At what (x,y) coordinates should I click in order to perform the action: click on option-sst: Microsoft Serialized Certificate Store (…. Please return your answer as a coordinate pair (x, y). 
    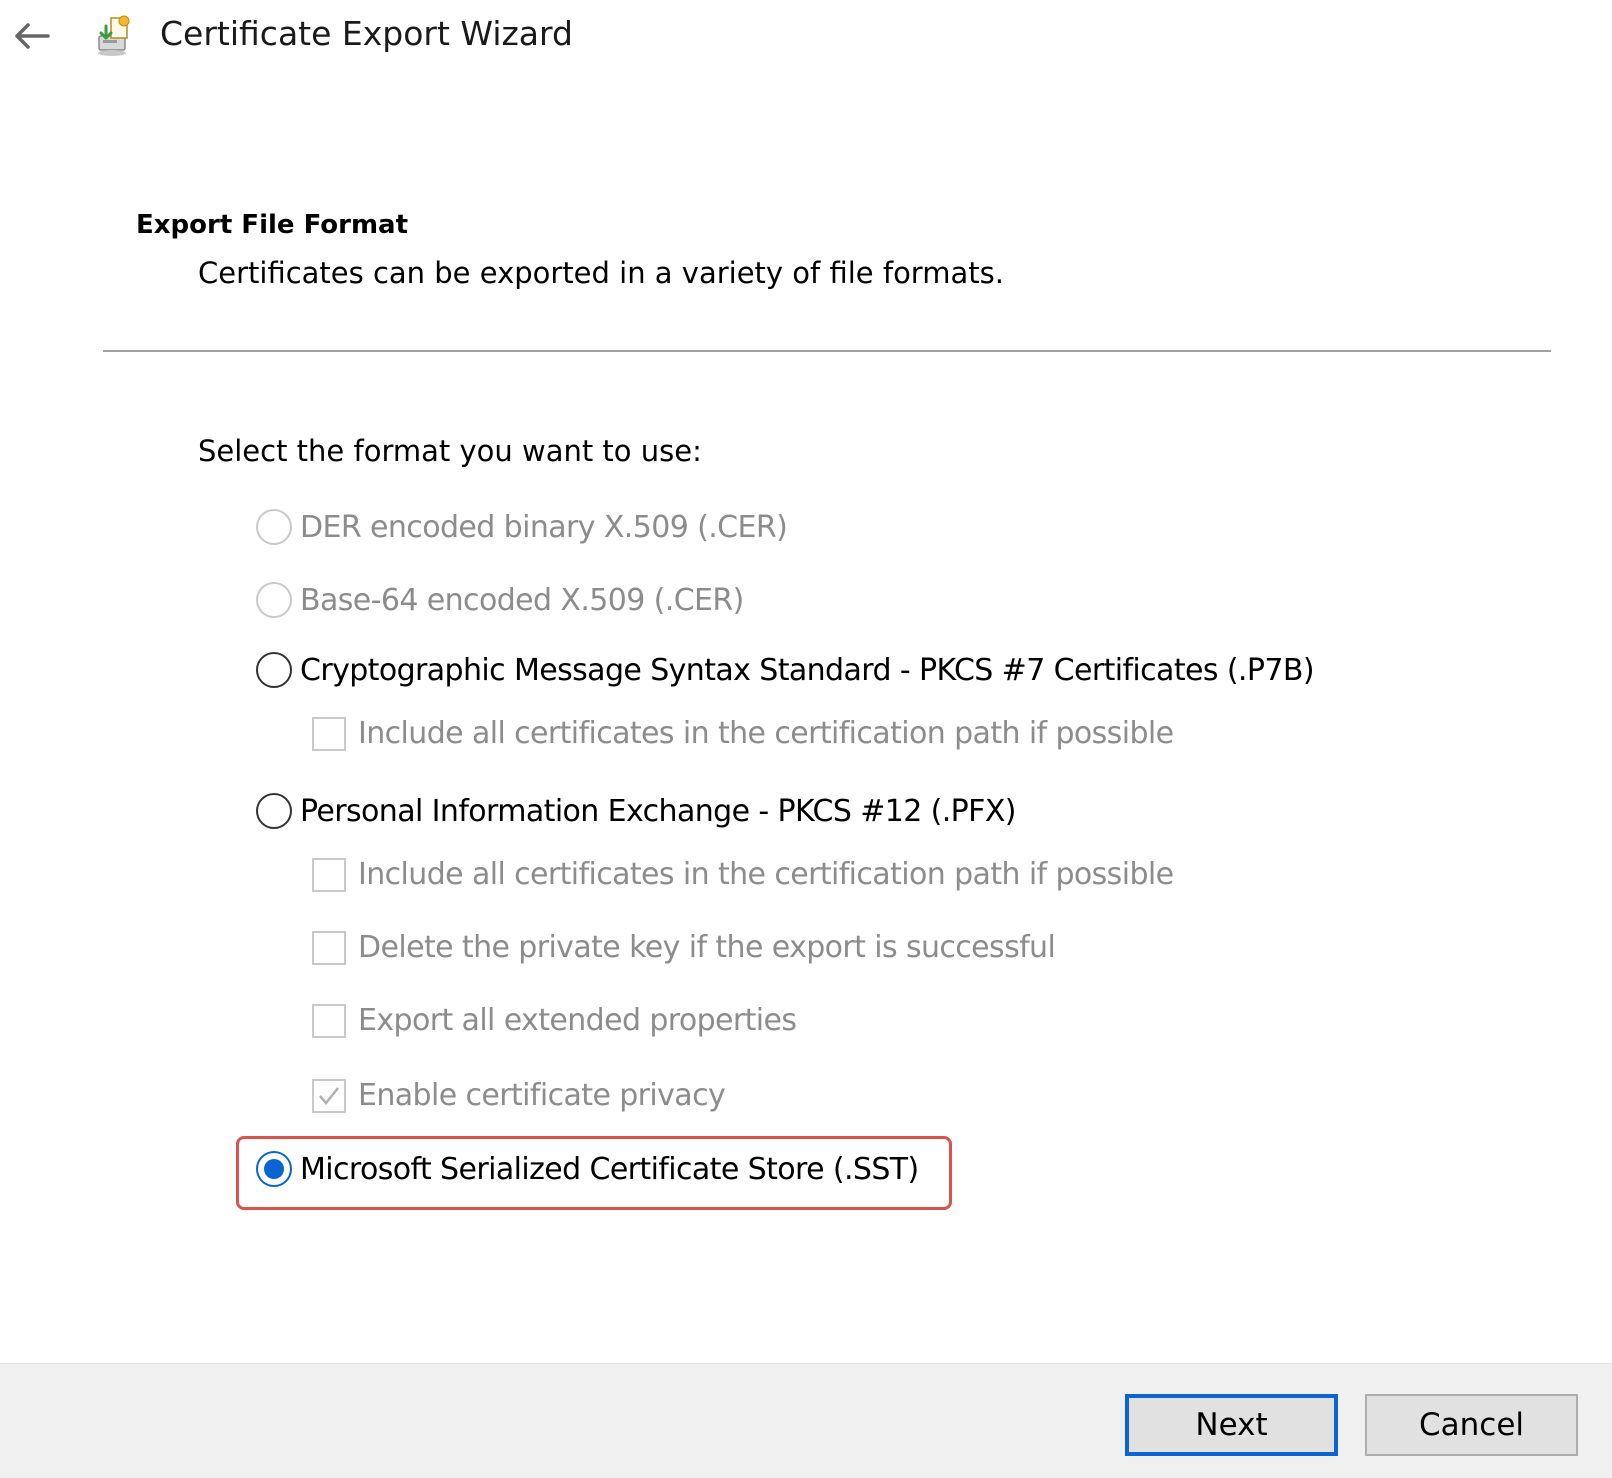
    Looking at the image, I should click on (587, 1169).